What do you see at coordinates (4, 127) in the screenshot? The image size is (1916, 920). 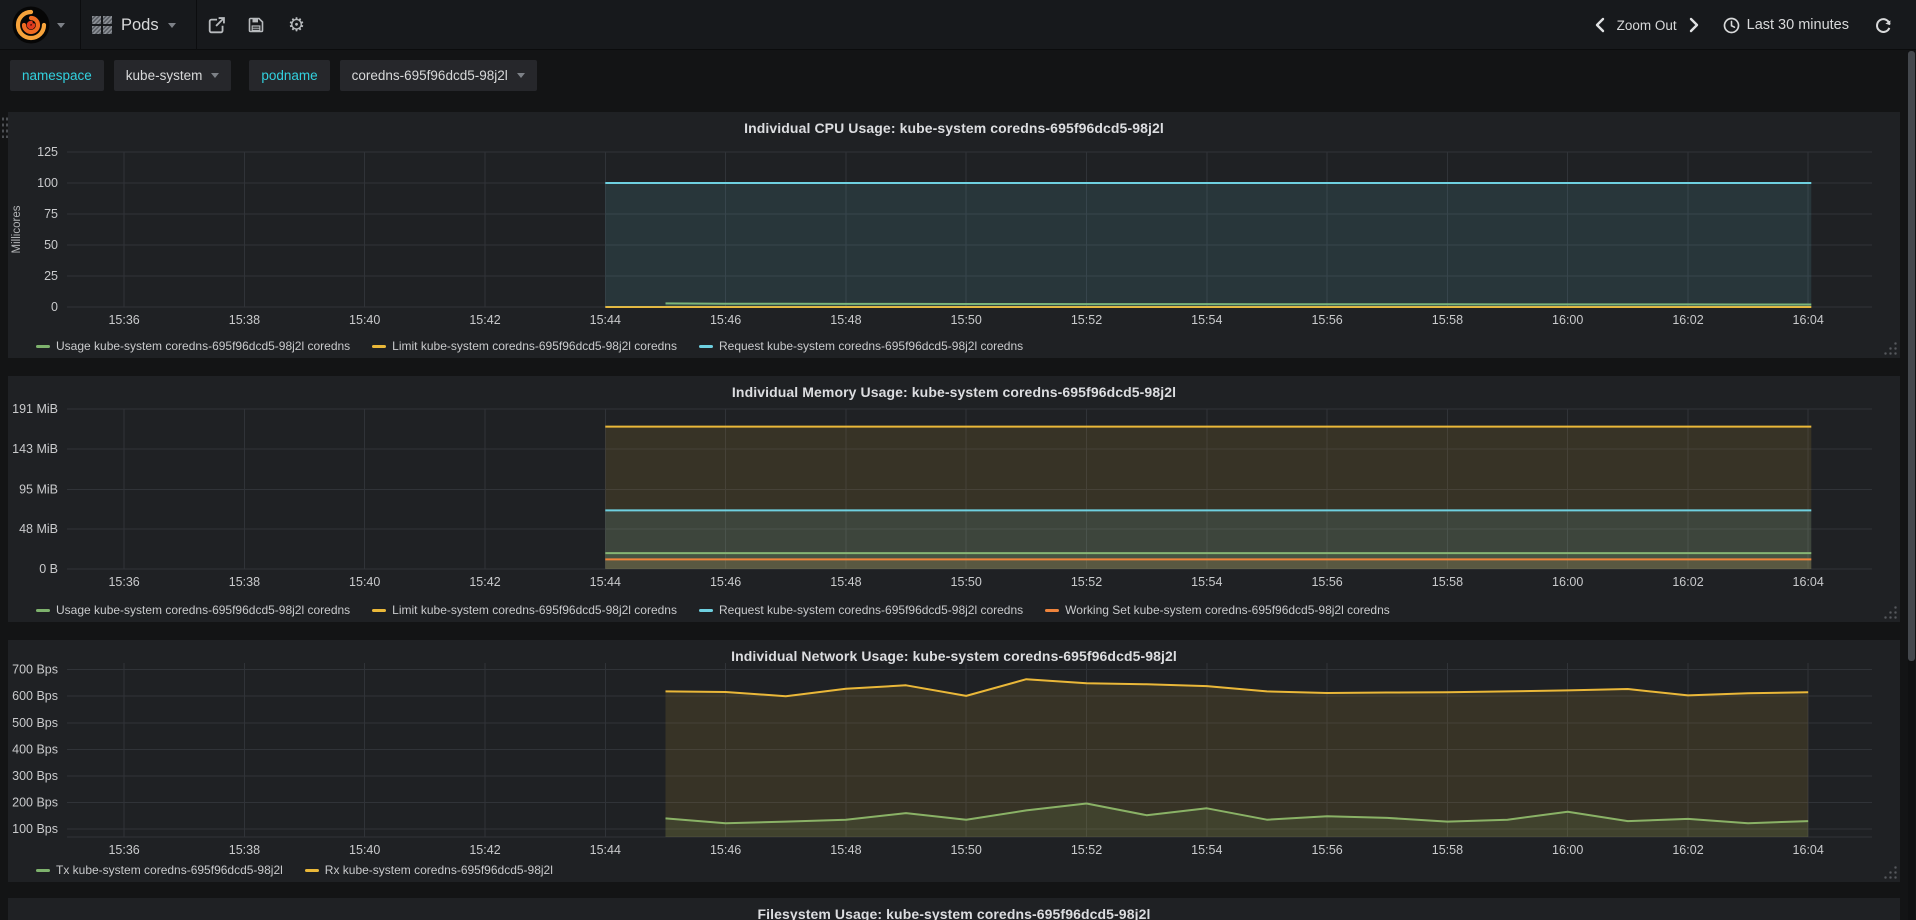 I see `row-drag-handle` at bounding box center [4, 127].